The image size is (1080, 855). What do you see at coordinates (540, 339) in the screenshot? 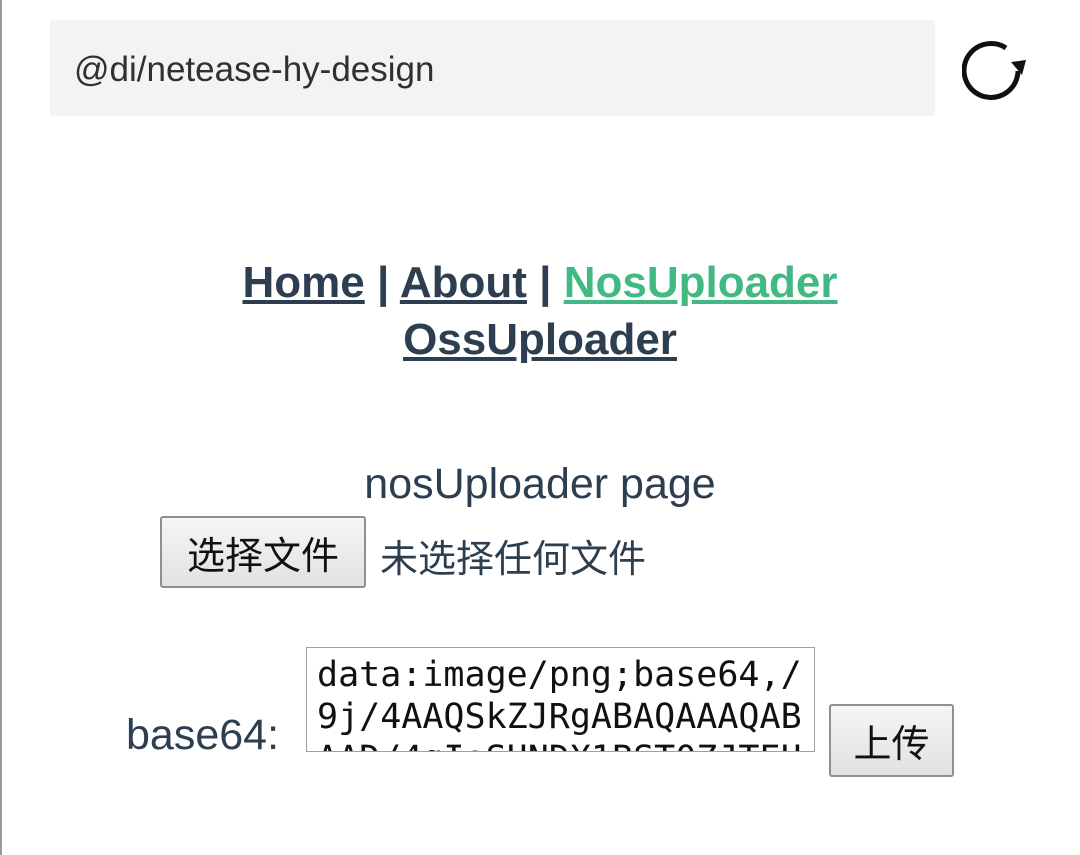
I see `nav-link-ossuploader: OssUploader` at bounding box center [540, 339].